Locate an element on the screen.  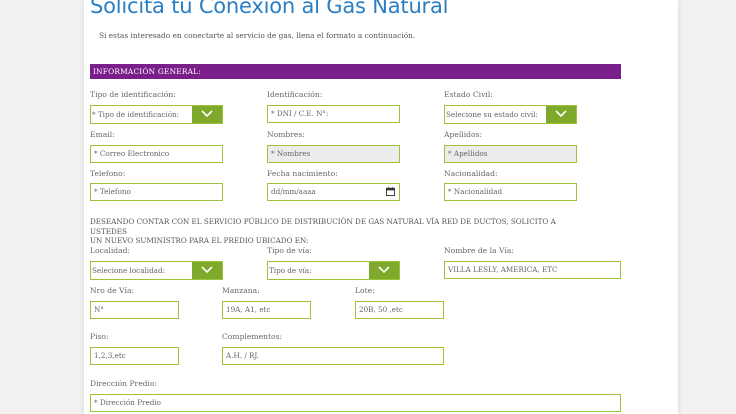
label-fecha-nacimiento: Fecha nacimiento: is located at coordinates (302, 173).